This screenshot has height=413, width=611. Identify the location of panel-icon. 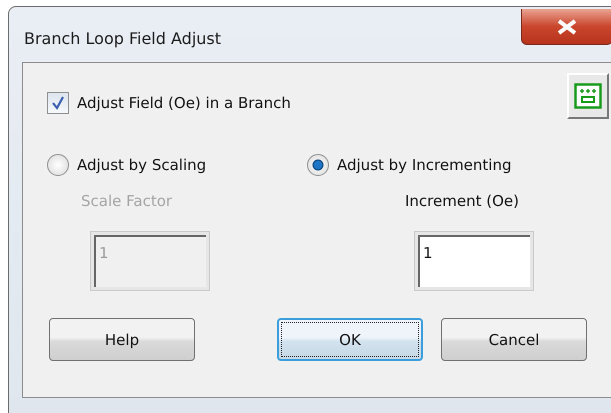
(588, 96).